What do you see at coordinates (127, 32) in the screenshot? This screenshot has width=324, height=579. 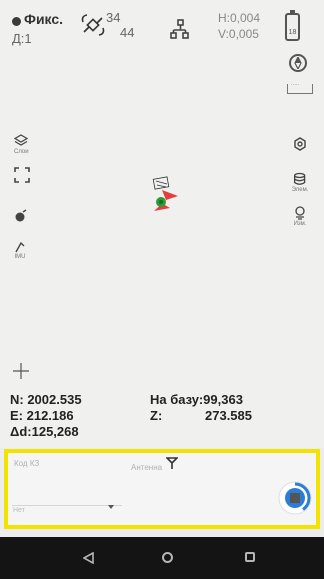 I see `satellites-visible: 44` at bounding box center [127, 32].